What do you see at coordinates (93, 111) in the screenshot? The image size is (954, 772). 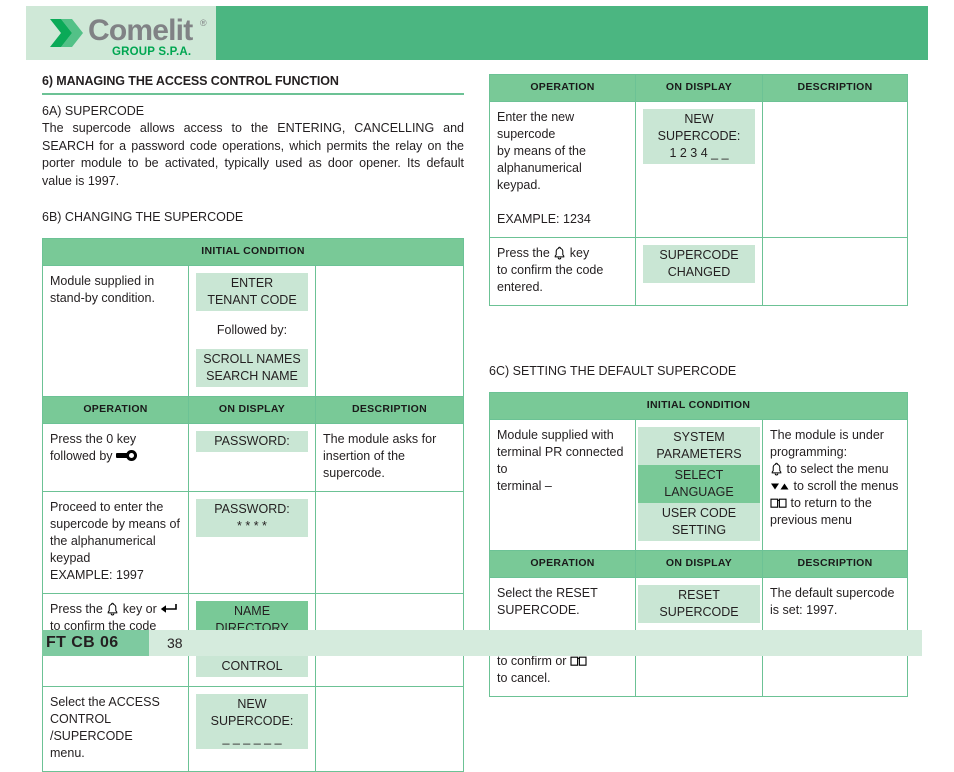 I see `subsection-6a-title: 6A) SUPERCODE` at bounding box center [93, 111].